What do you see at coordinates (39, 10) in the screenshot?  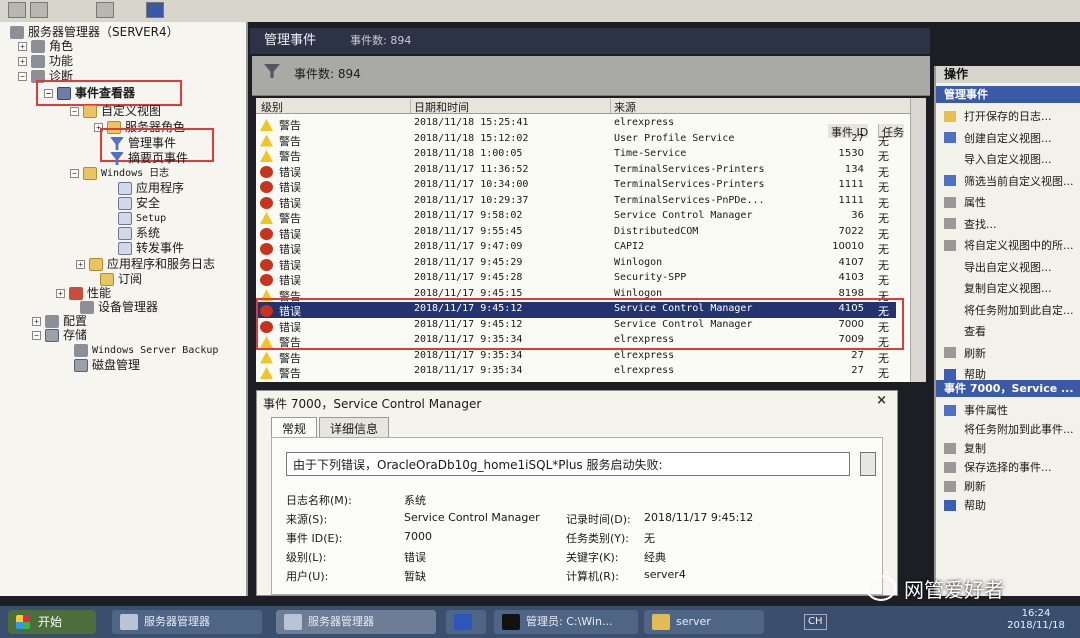 I see `forward-icon` at bounding box center [39, 10].